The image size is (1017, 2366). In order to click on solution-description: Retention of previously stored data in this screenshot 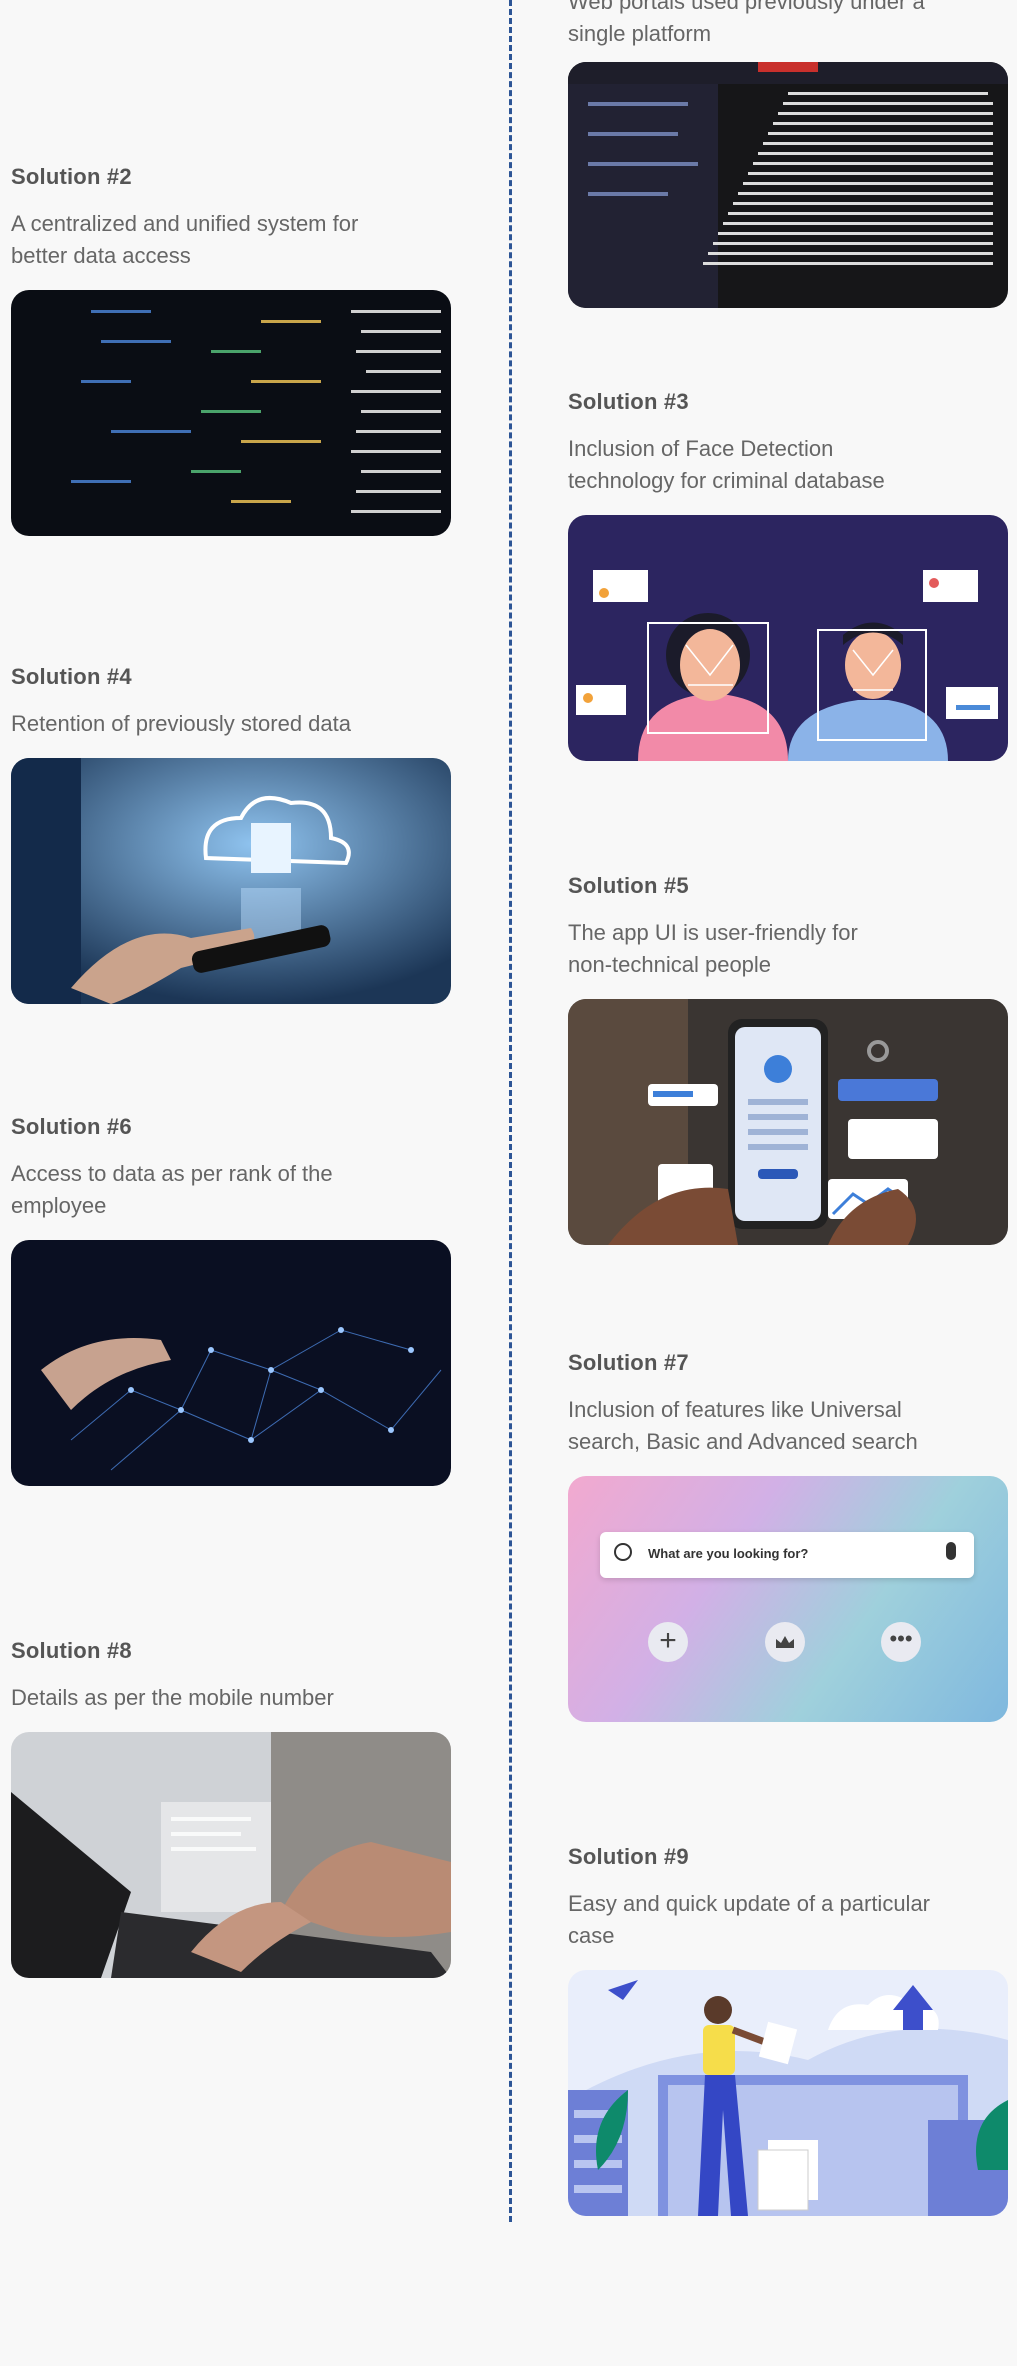, I will do `click(231, 724)`.